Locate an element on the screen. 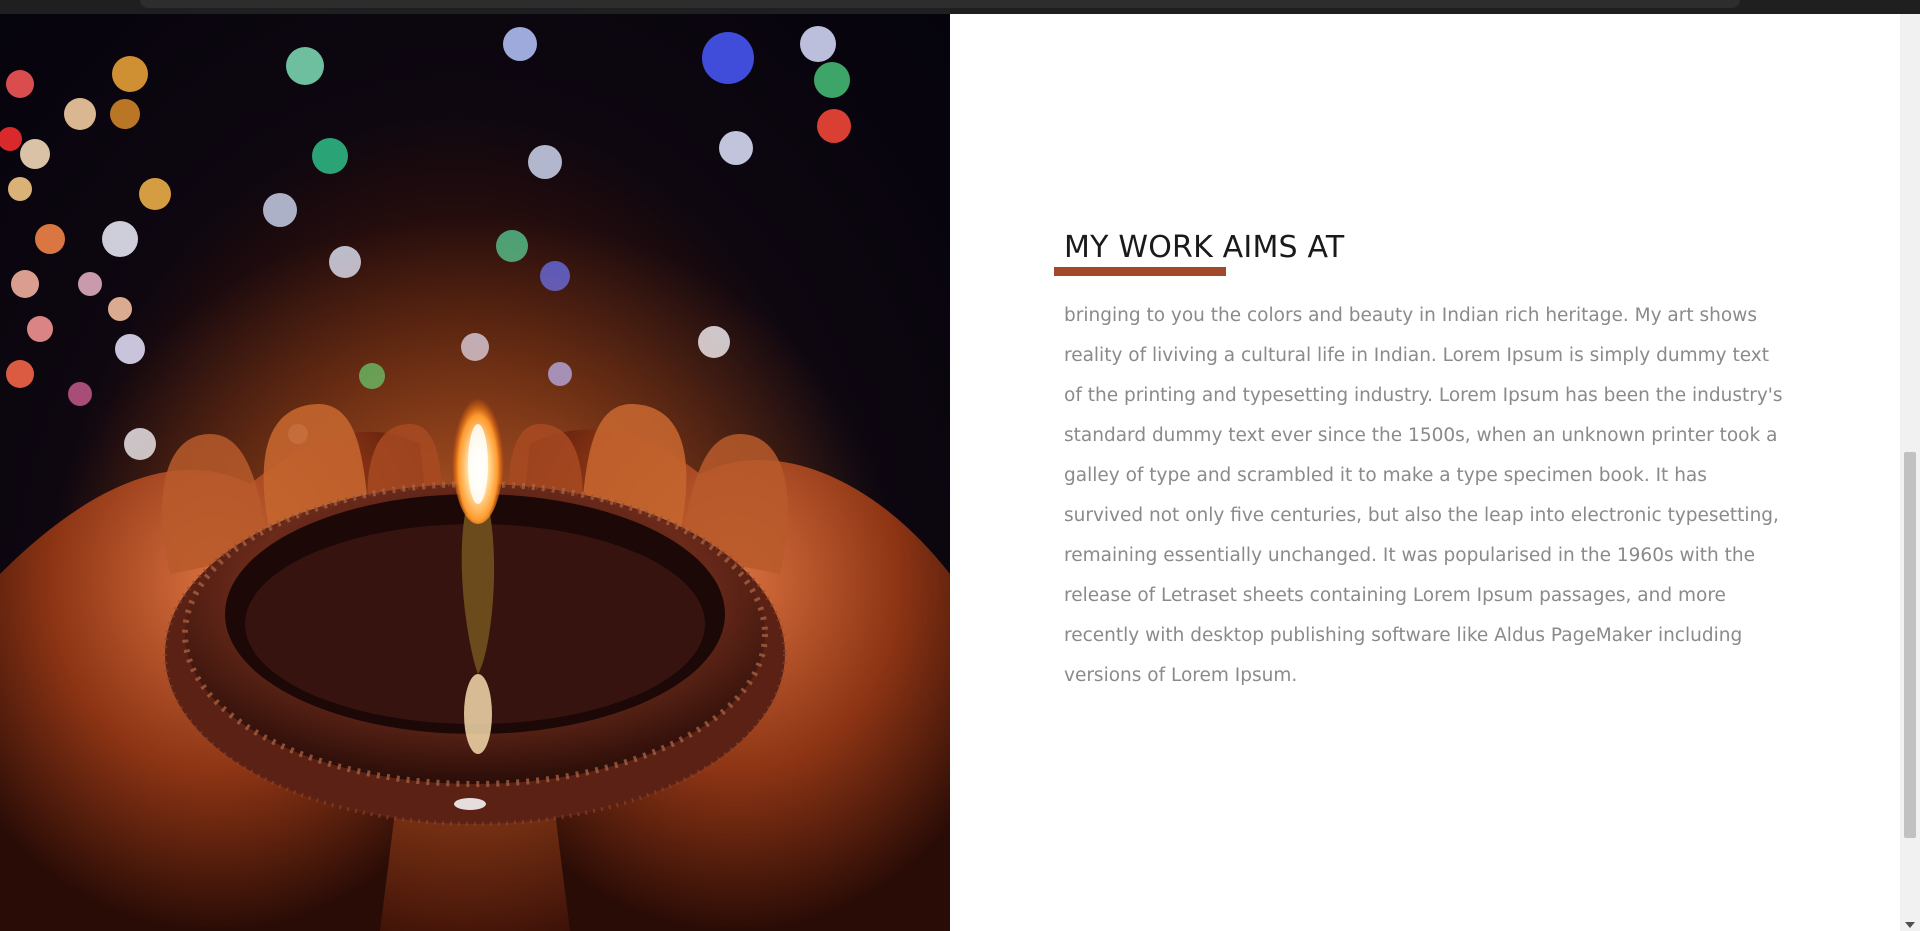  page-scrollbar is located at coordinates (1910, 472).